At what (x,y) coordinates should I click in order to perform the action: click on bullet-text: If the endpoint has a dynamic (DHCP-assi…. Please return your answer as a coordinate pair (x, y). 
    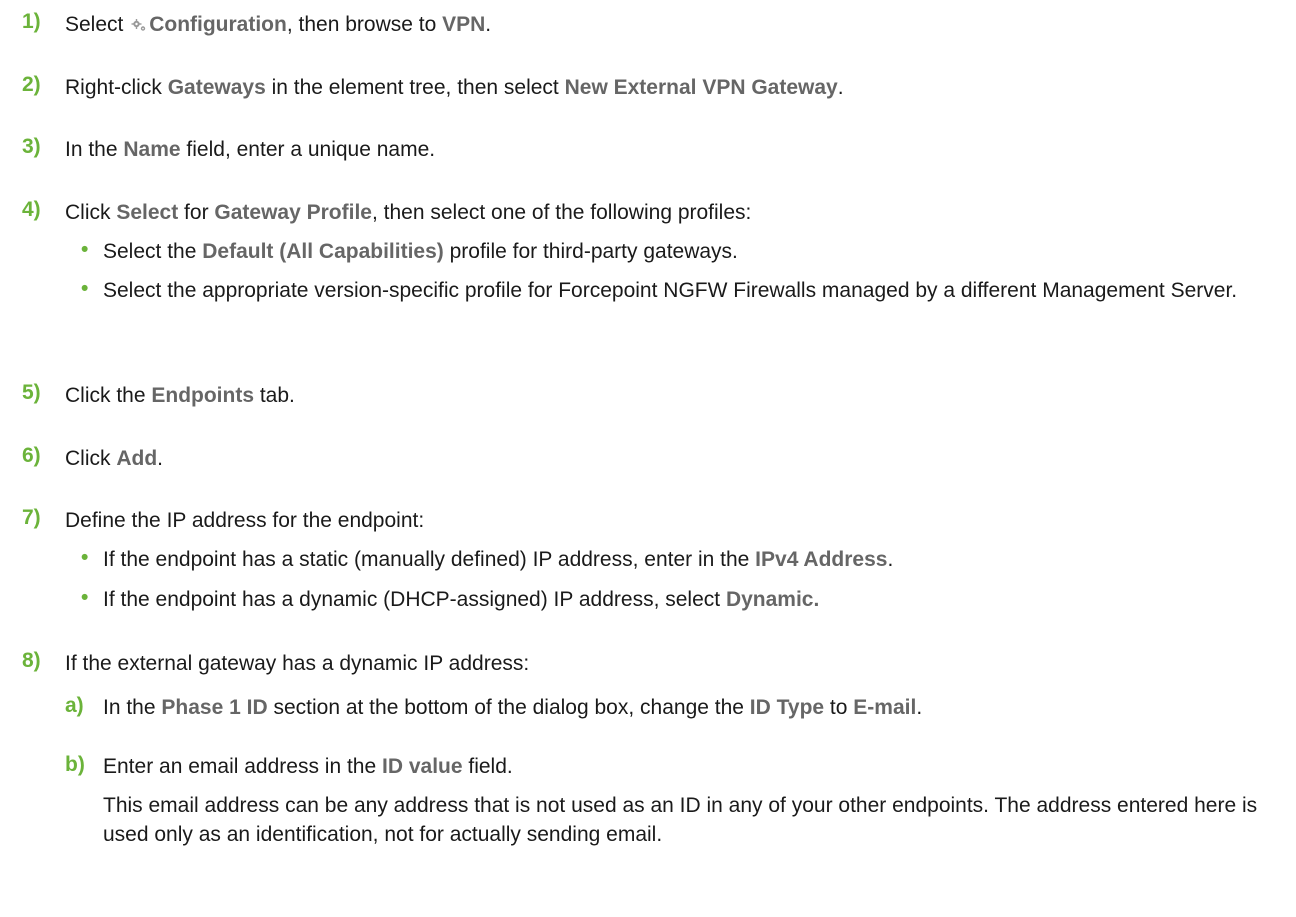
    Looking at the image, I should click on (461, 599).